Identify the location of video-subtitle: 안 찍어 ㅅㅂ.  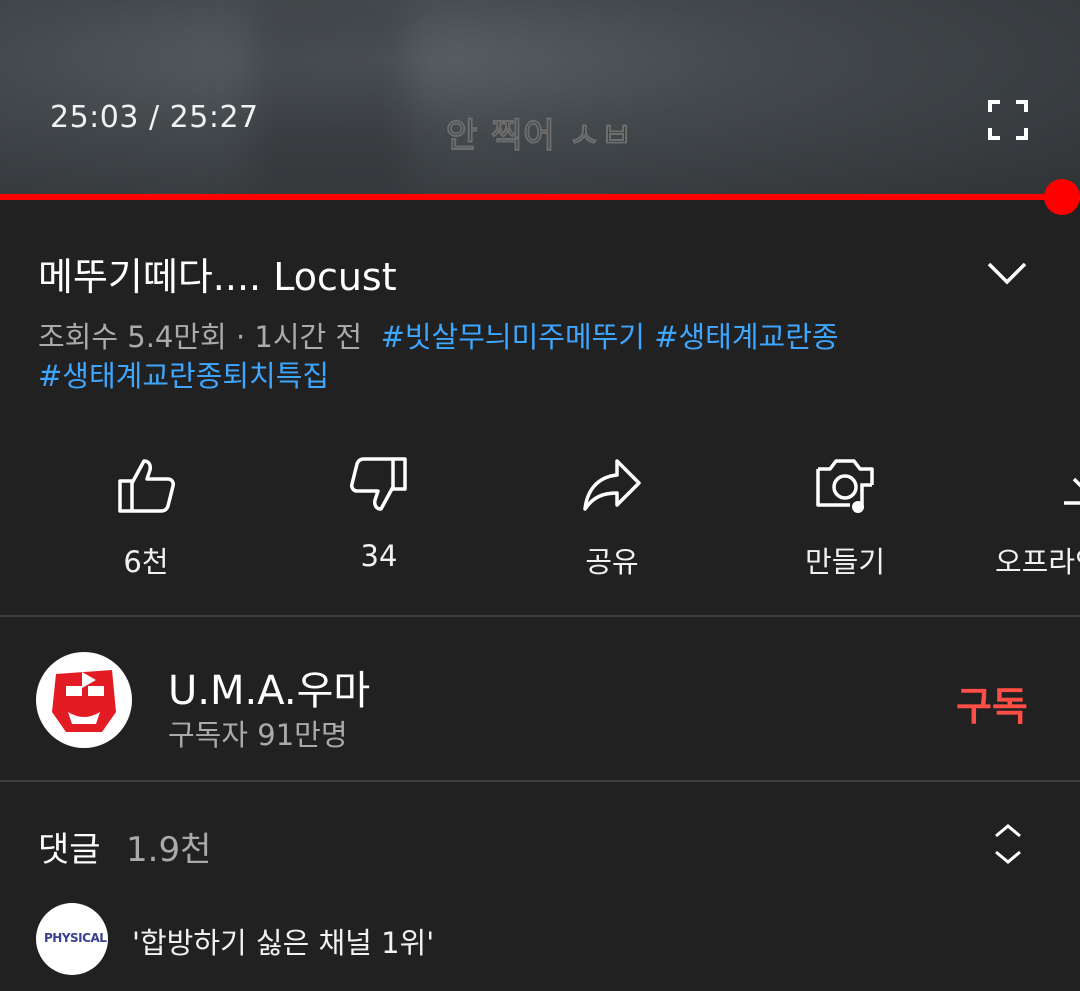
(539, 136).